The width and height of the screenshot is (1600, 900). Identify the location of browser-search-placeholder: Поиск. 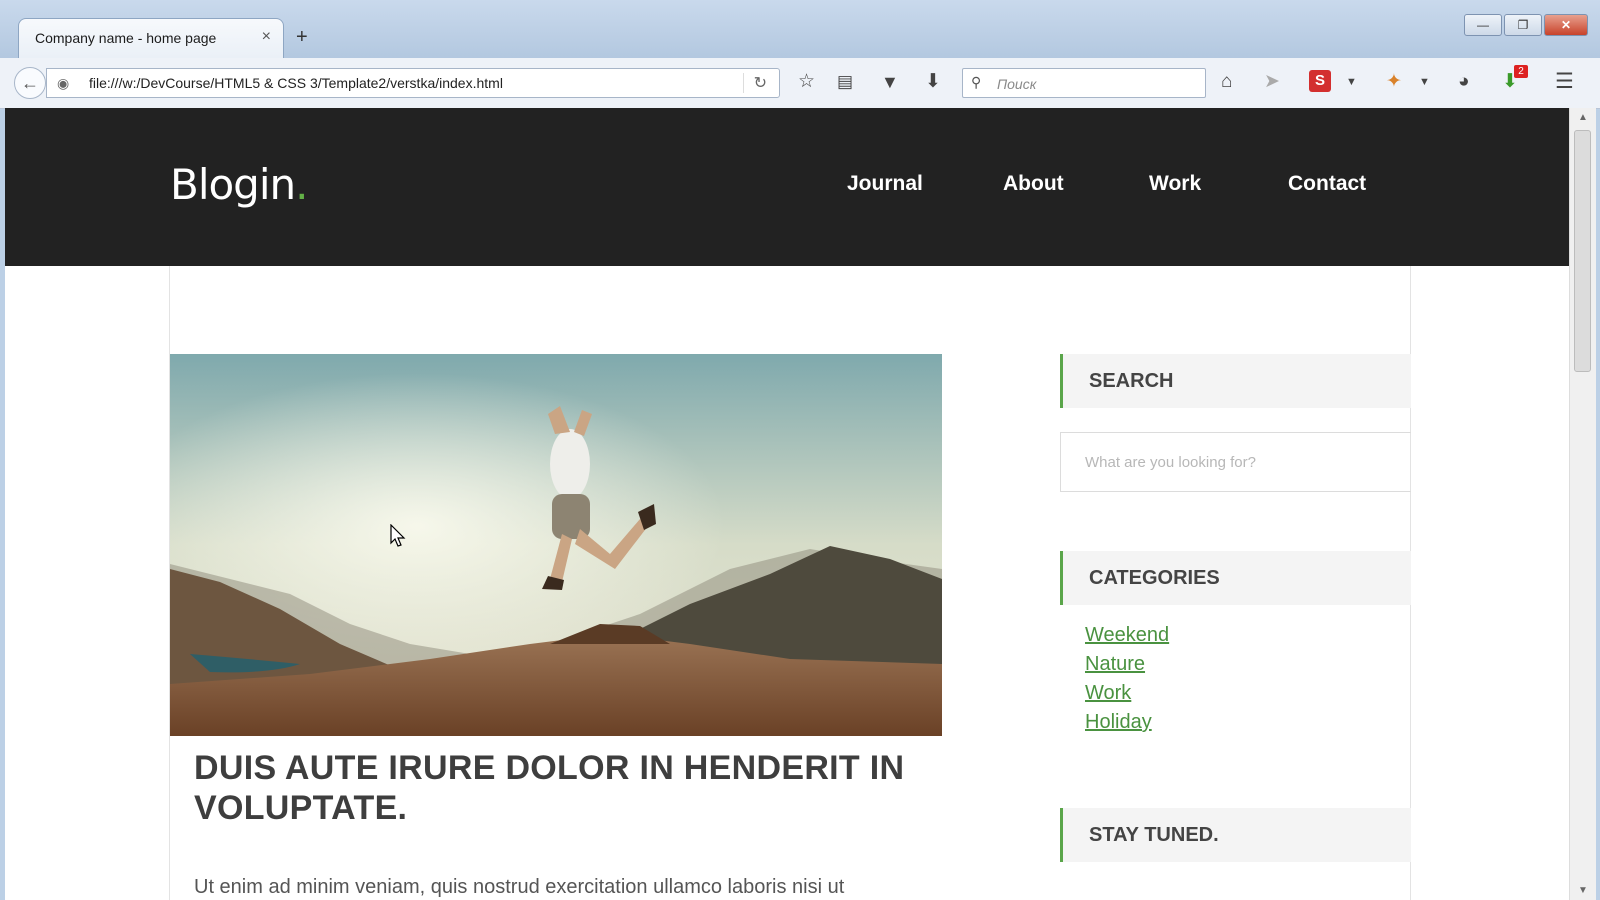
(1017, 84).